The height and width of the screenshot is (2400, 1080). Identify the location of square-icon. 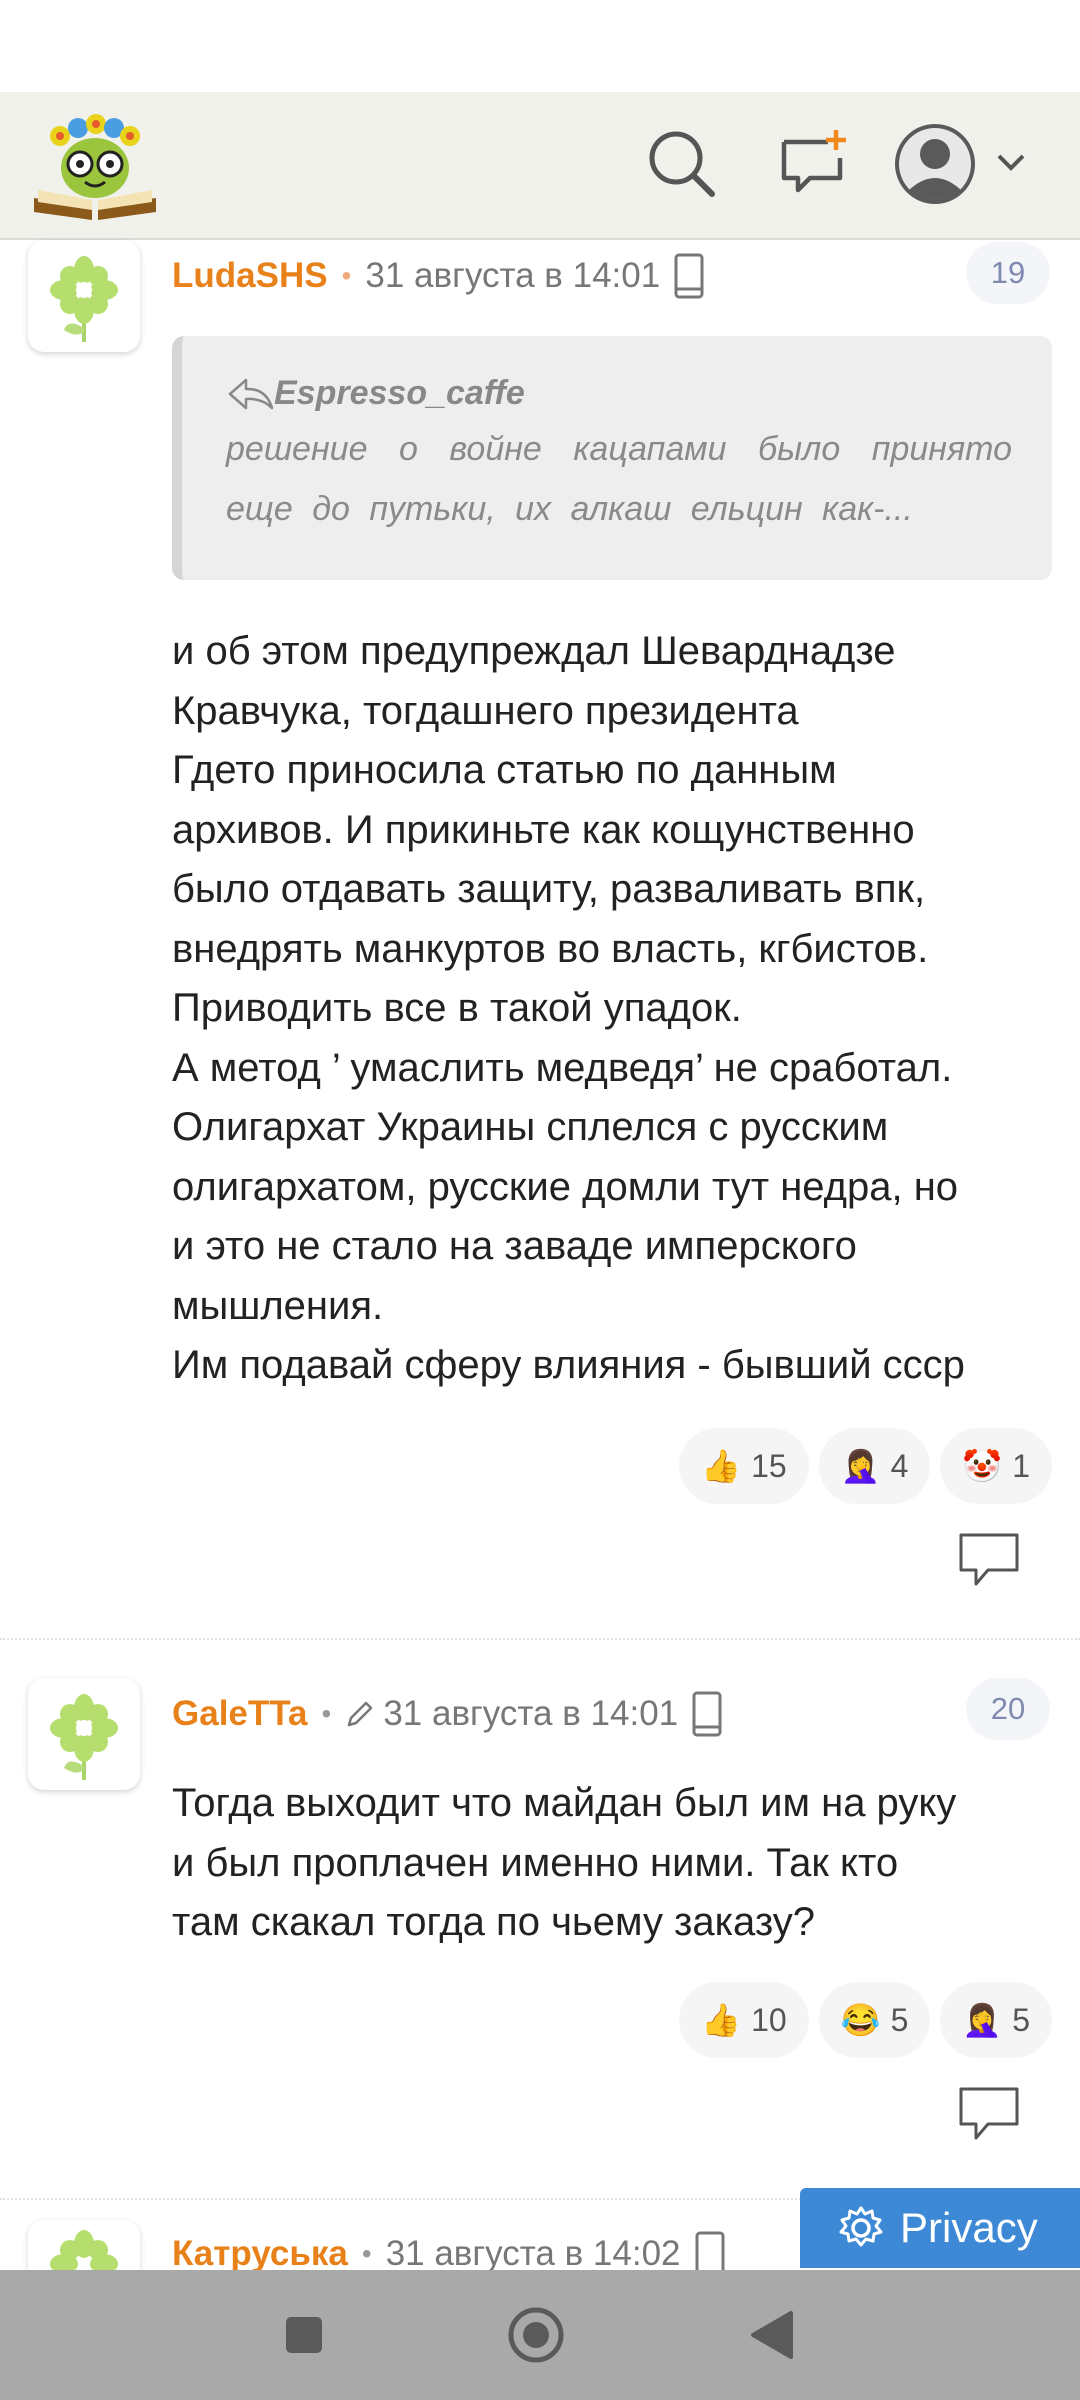
(304, 2335).